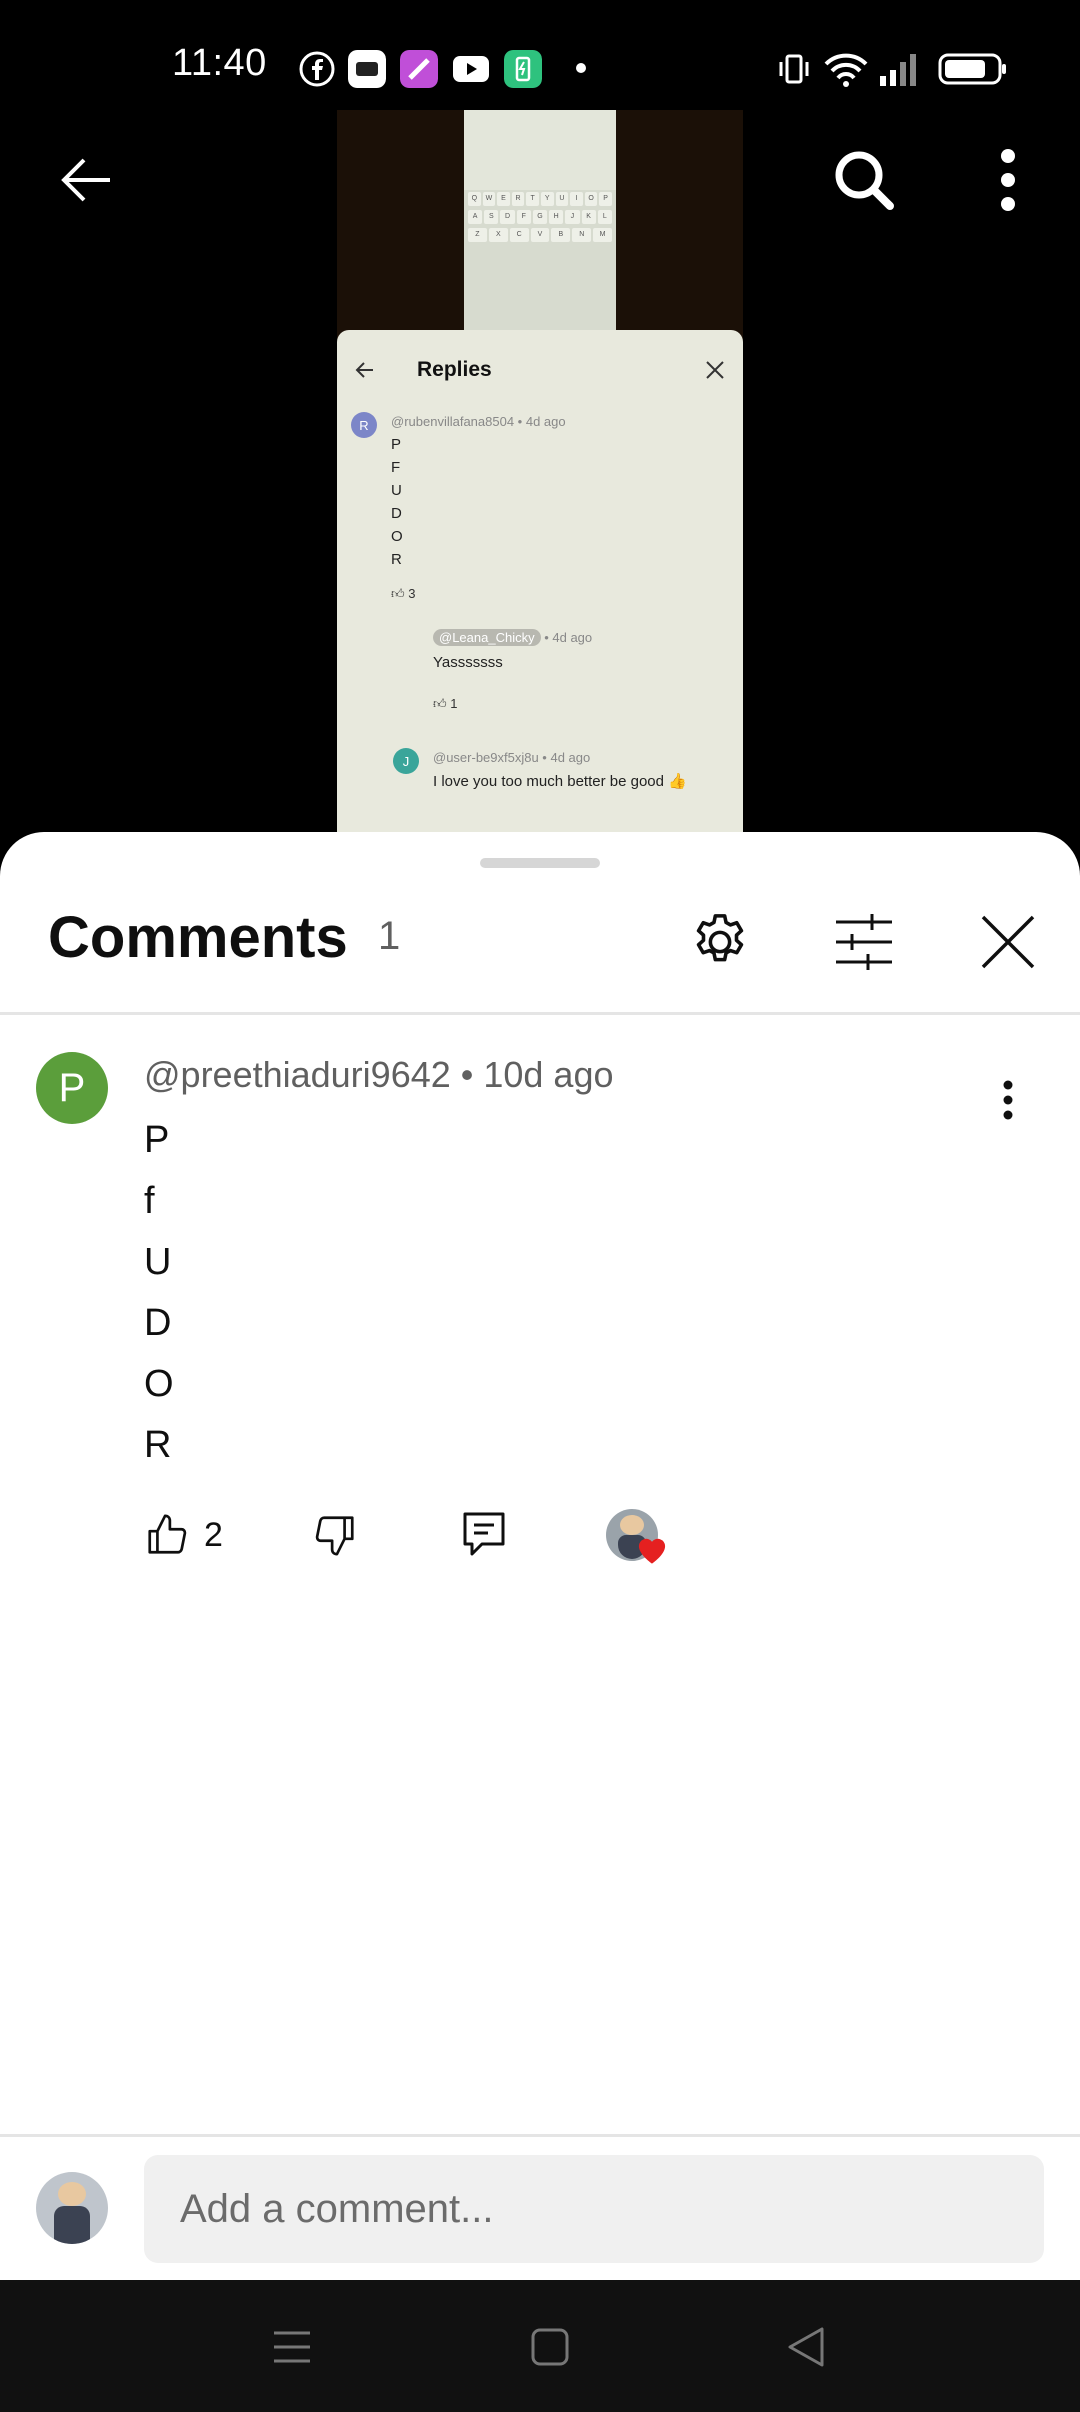 Image resolution: width=1080 pixels, height=2412 pixels. I want to click on heart-icon, so click(652, 1551).